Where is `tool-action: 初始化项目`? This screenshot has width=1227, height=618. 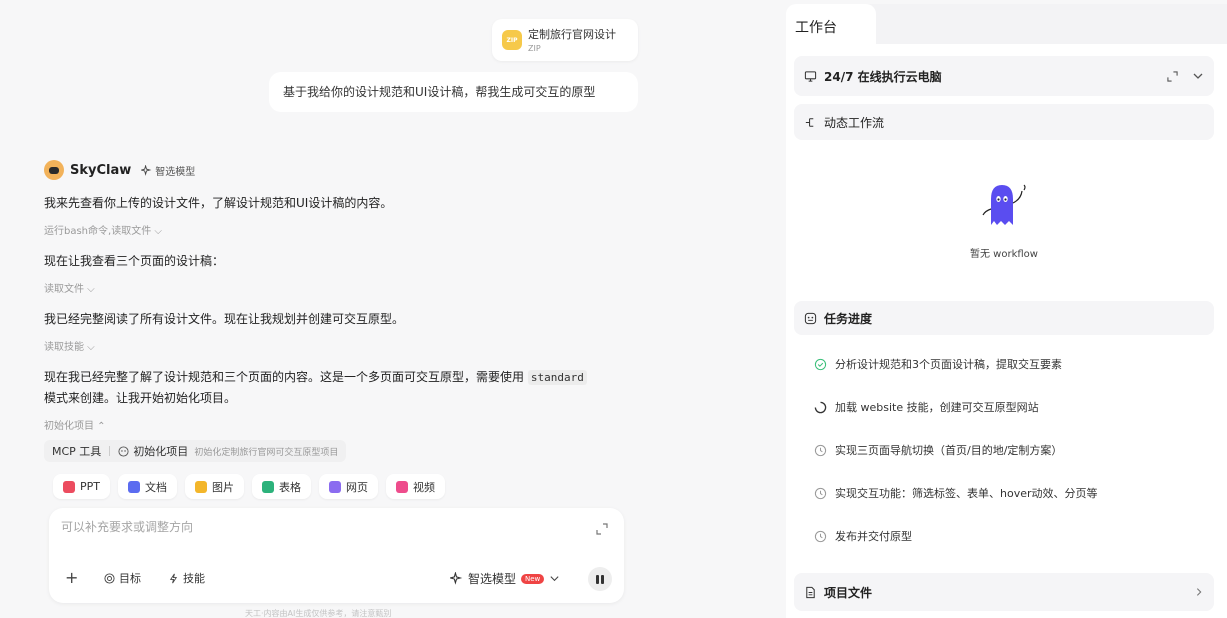
tool-action: 初始化项目 is located at coordinates (161, 451).